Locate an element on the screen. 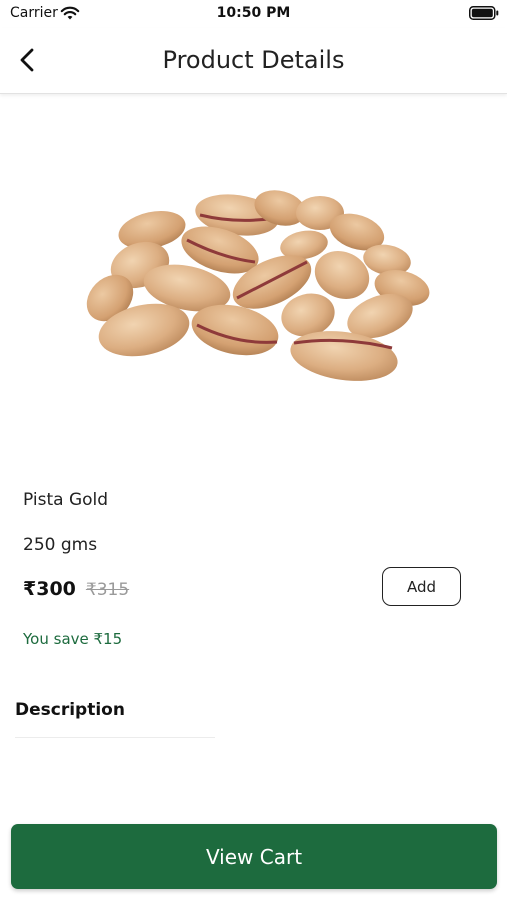  page-title: Product Details is located at coordinates (253, 60).